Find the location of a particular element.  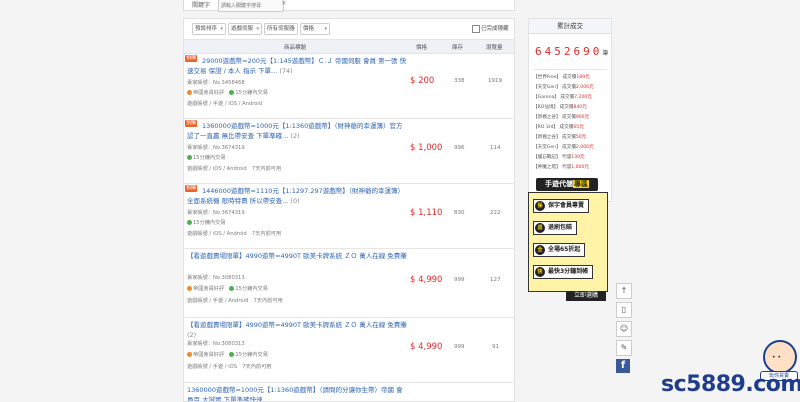

col-views: 瀏覽量 is located at coordinates (494, 48).